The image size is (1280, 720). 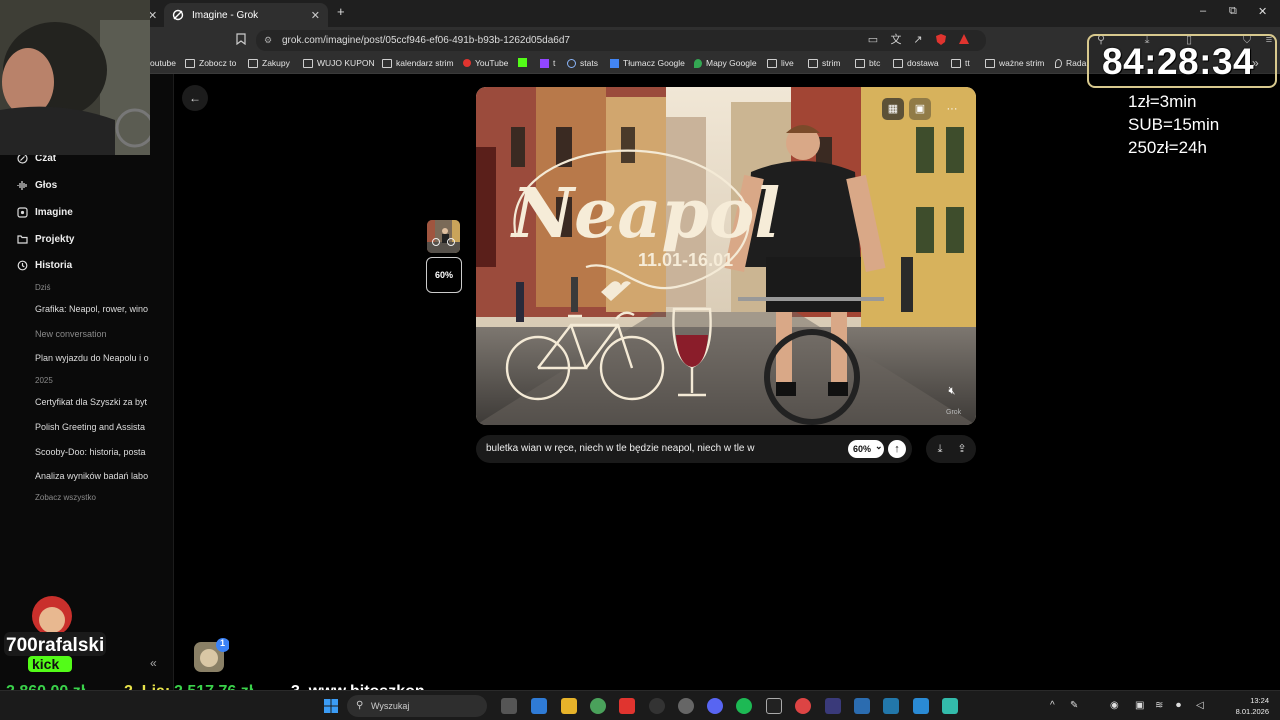 What do you see at coordinates (210, 63) in the screenshot?
I see `bookmark-zobocz-to: Zobocz to` at bounding box center [210, 63].